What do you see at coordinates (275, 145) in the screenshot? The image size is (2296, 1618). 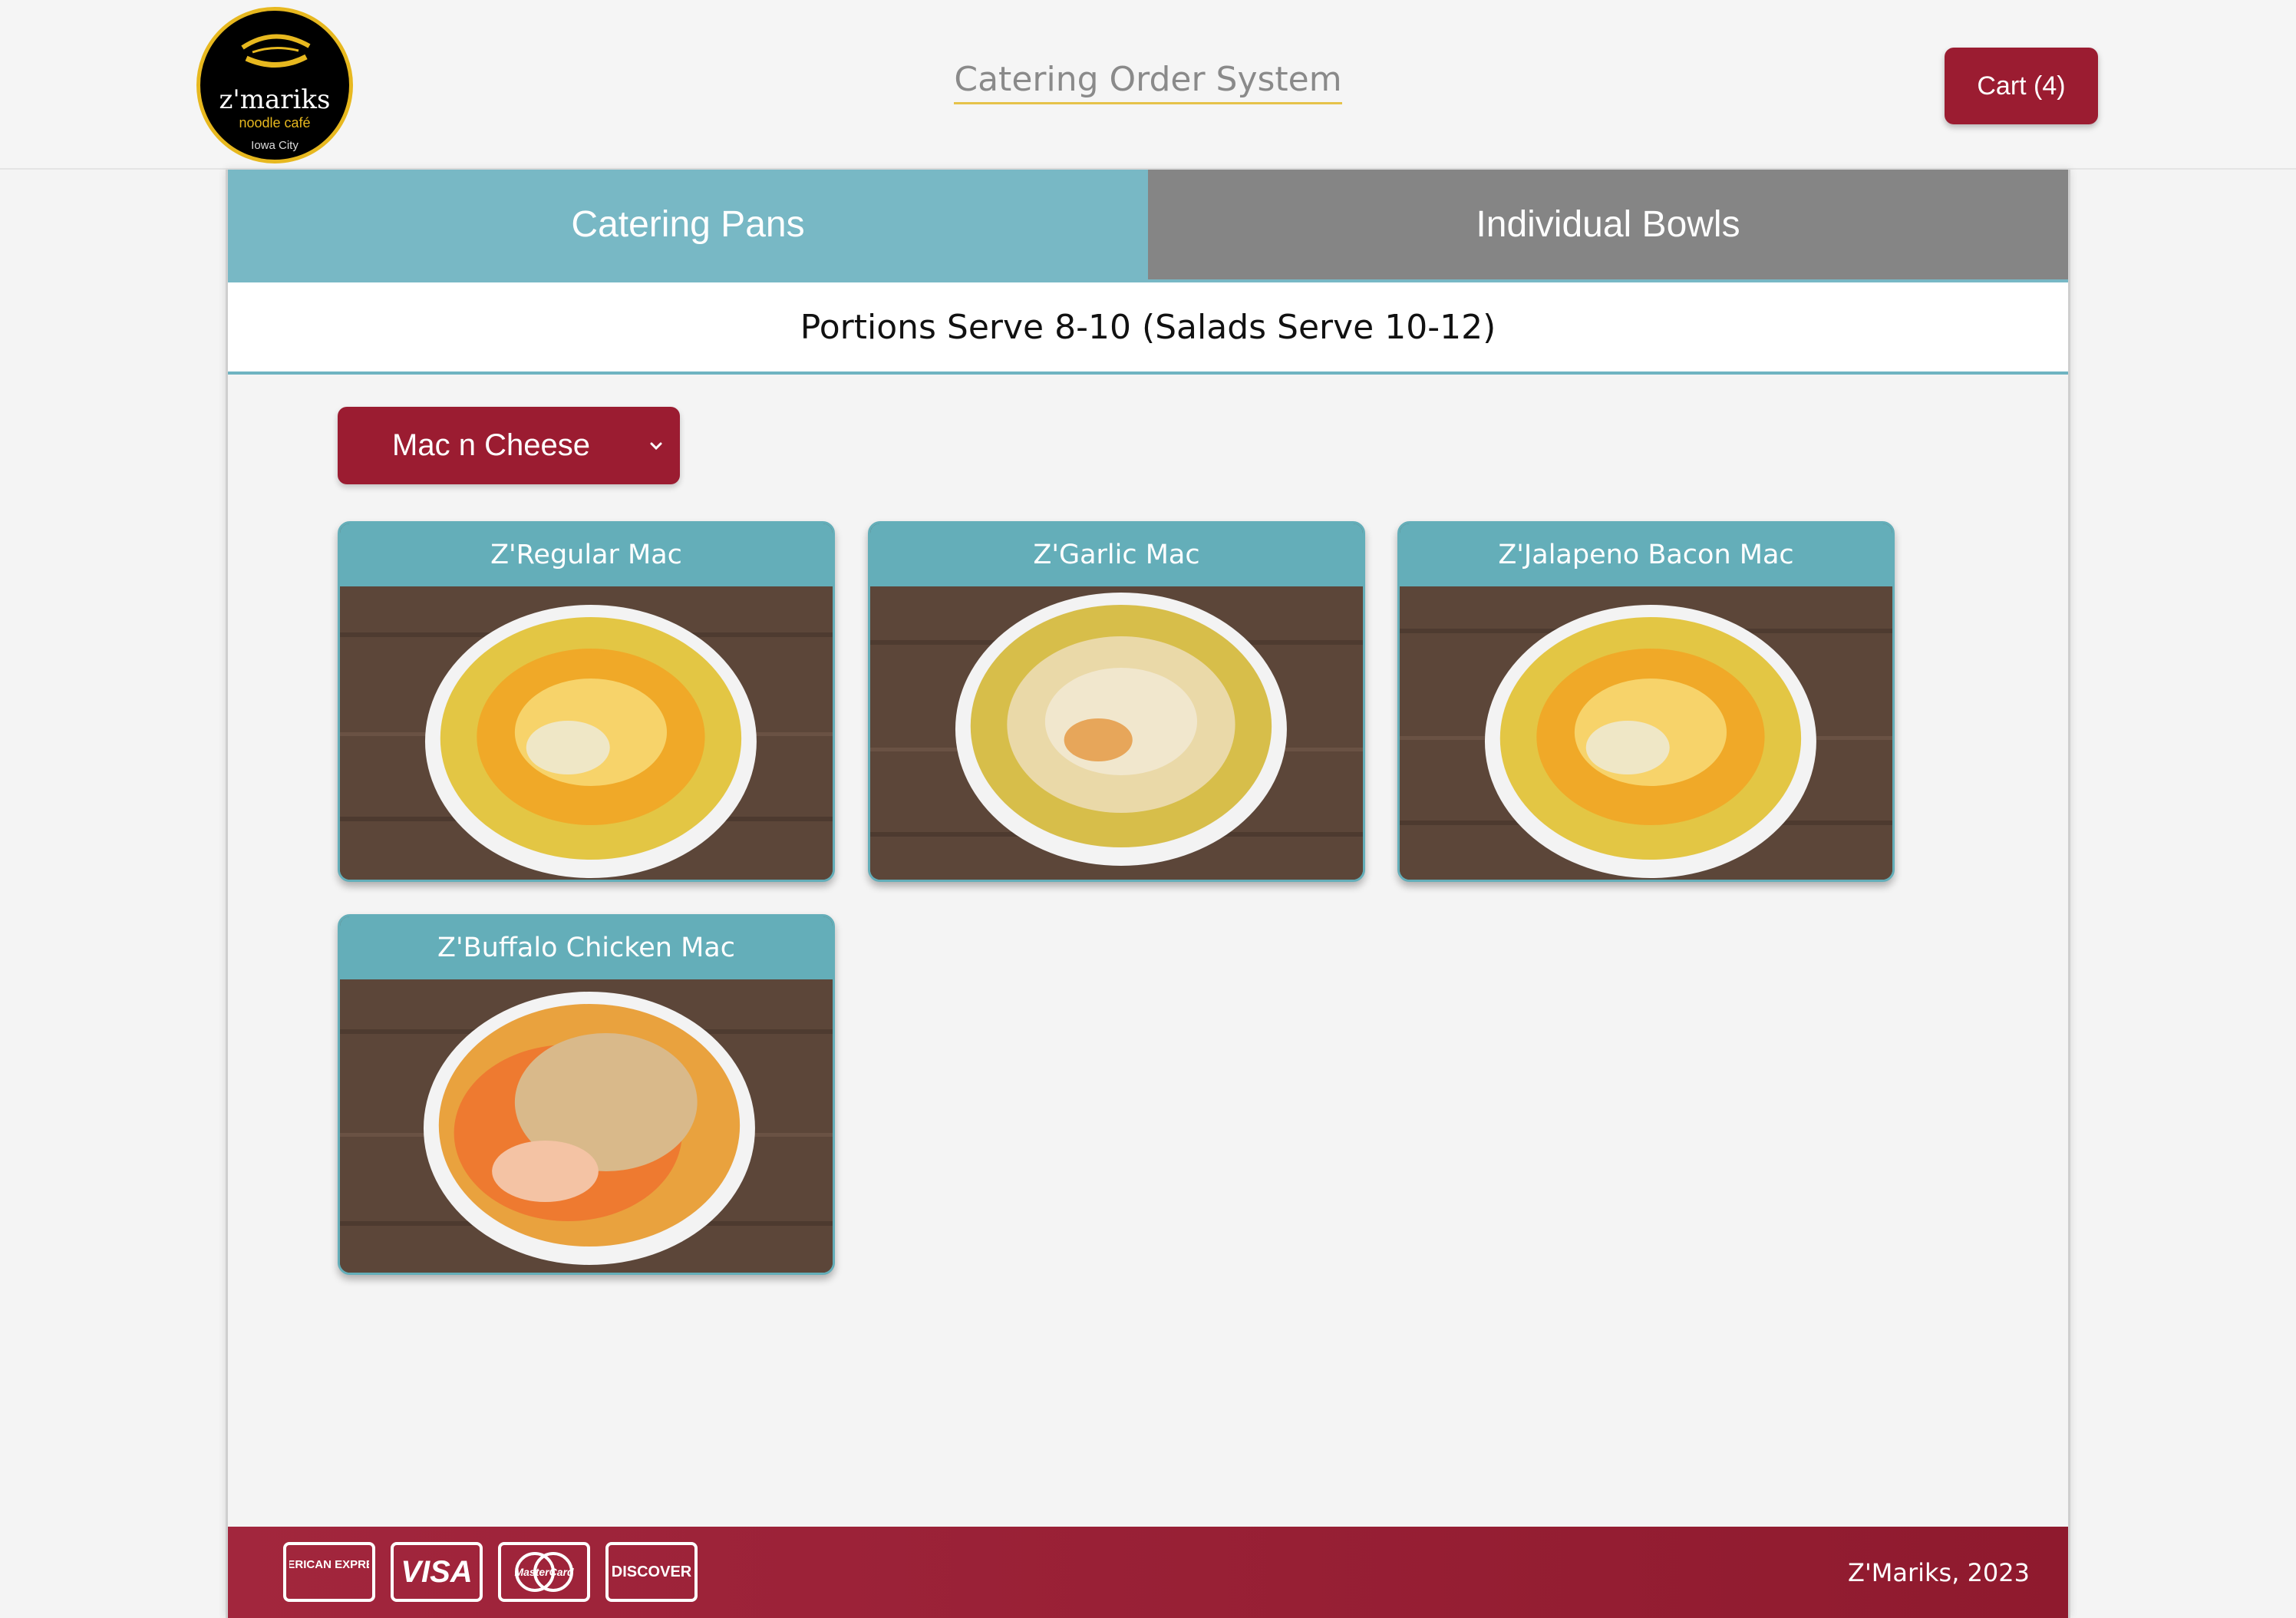 I see `logo-city: Iowa City` at bounding box center [275, 145].